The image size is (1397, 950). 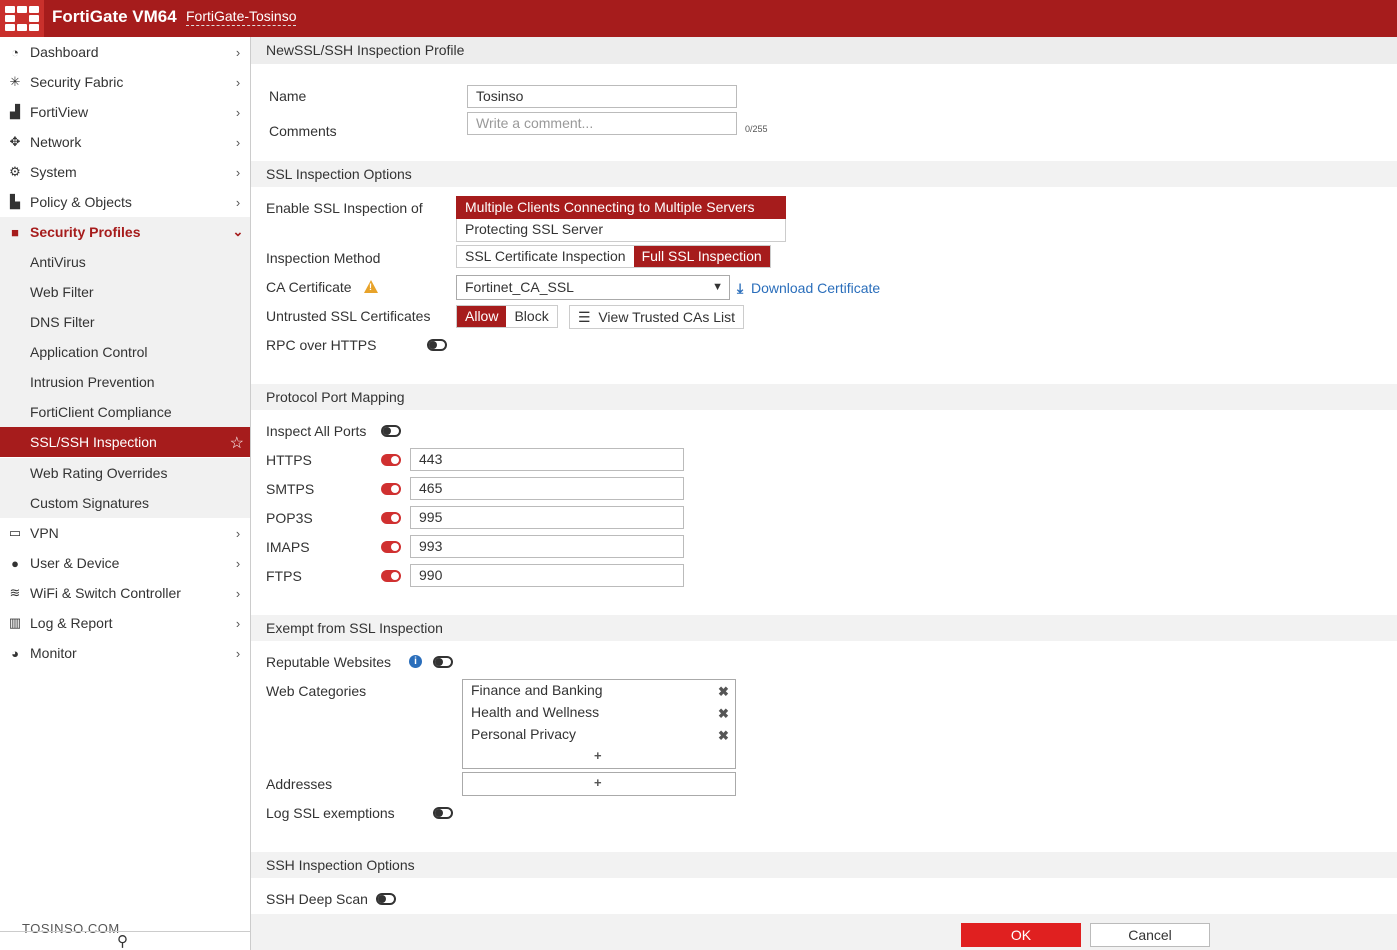 I want to click on policy-icon: ▙, so click(x=15, y=201).